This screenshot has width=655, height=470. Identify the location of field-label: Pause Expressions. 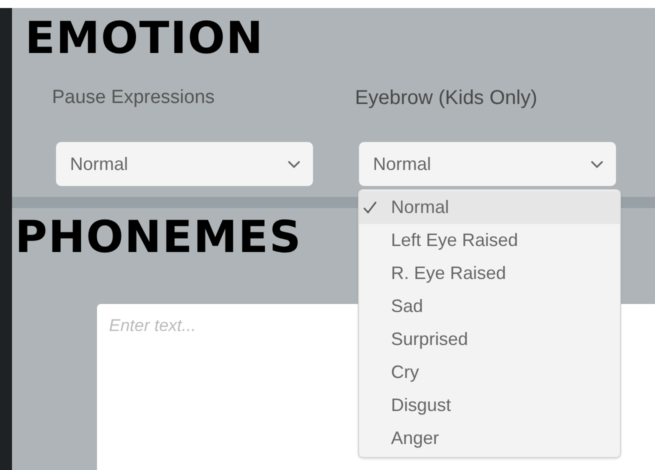
(133, 98).